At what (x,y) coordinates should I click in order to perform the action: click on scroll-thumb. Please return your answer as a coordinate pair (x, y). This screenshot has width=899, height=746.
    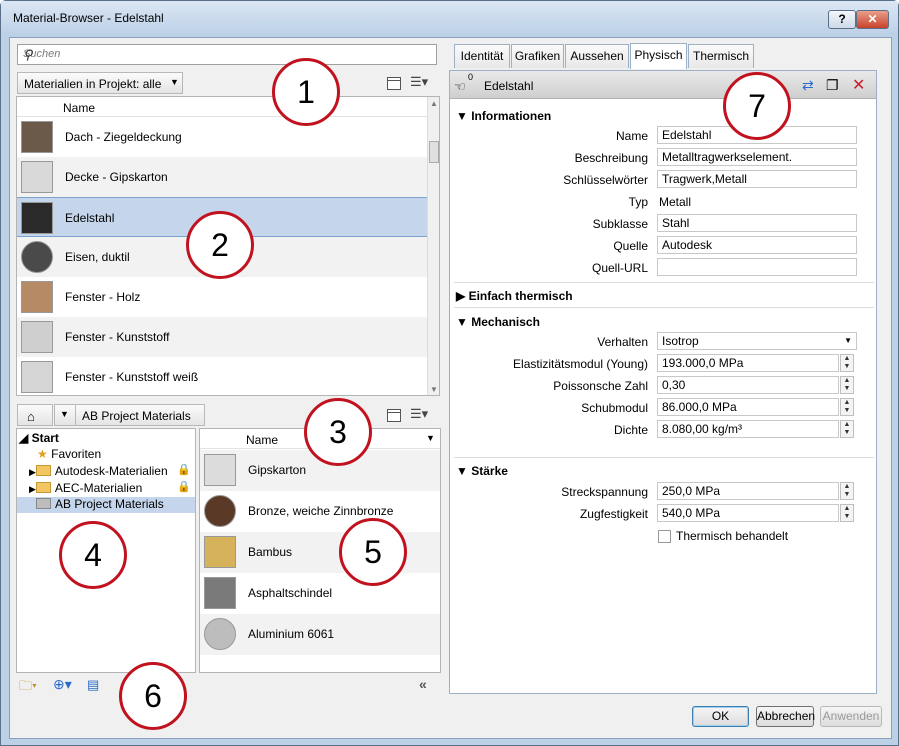
    Looking at the image, I should click on (434, 152).